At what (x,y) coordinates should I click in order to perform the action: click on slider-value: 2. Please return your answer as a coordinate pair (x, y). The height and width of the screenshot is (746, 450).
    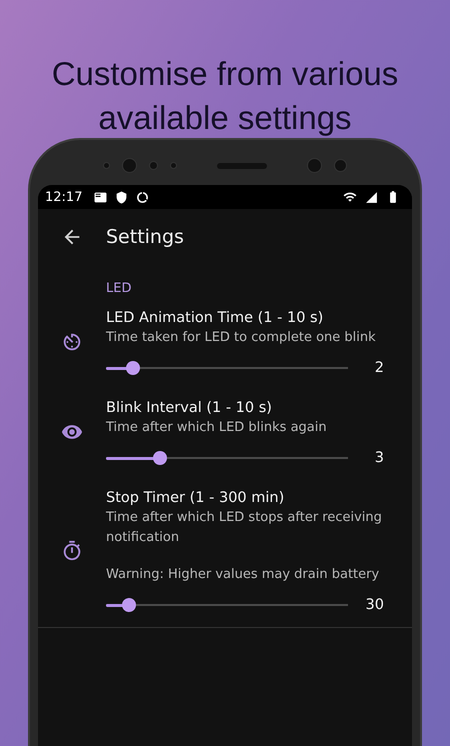
    Looking at the image, I should click on (379, 368).